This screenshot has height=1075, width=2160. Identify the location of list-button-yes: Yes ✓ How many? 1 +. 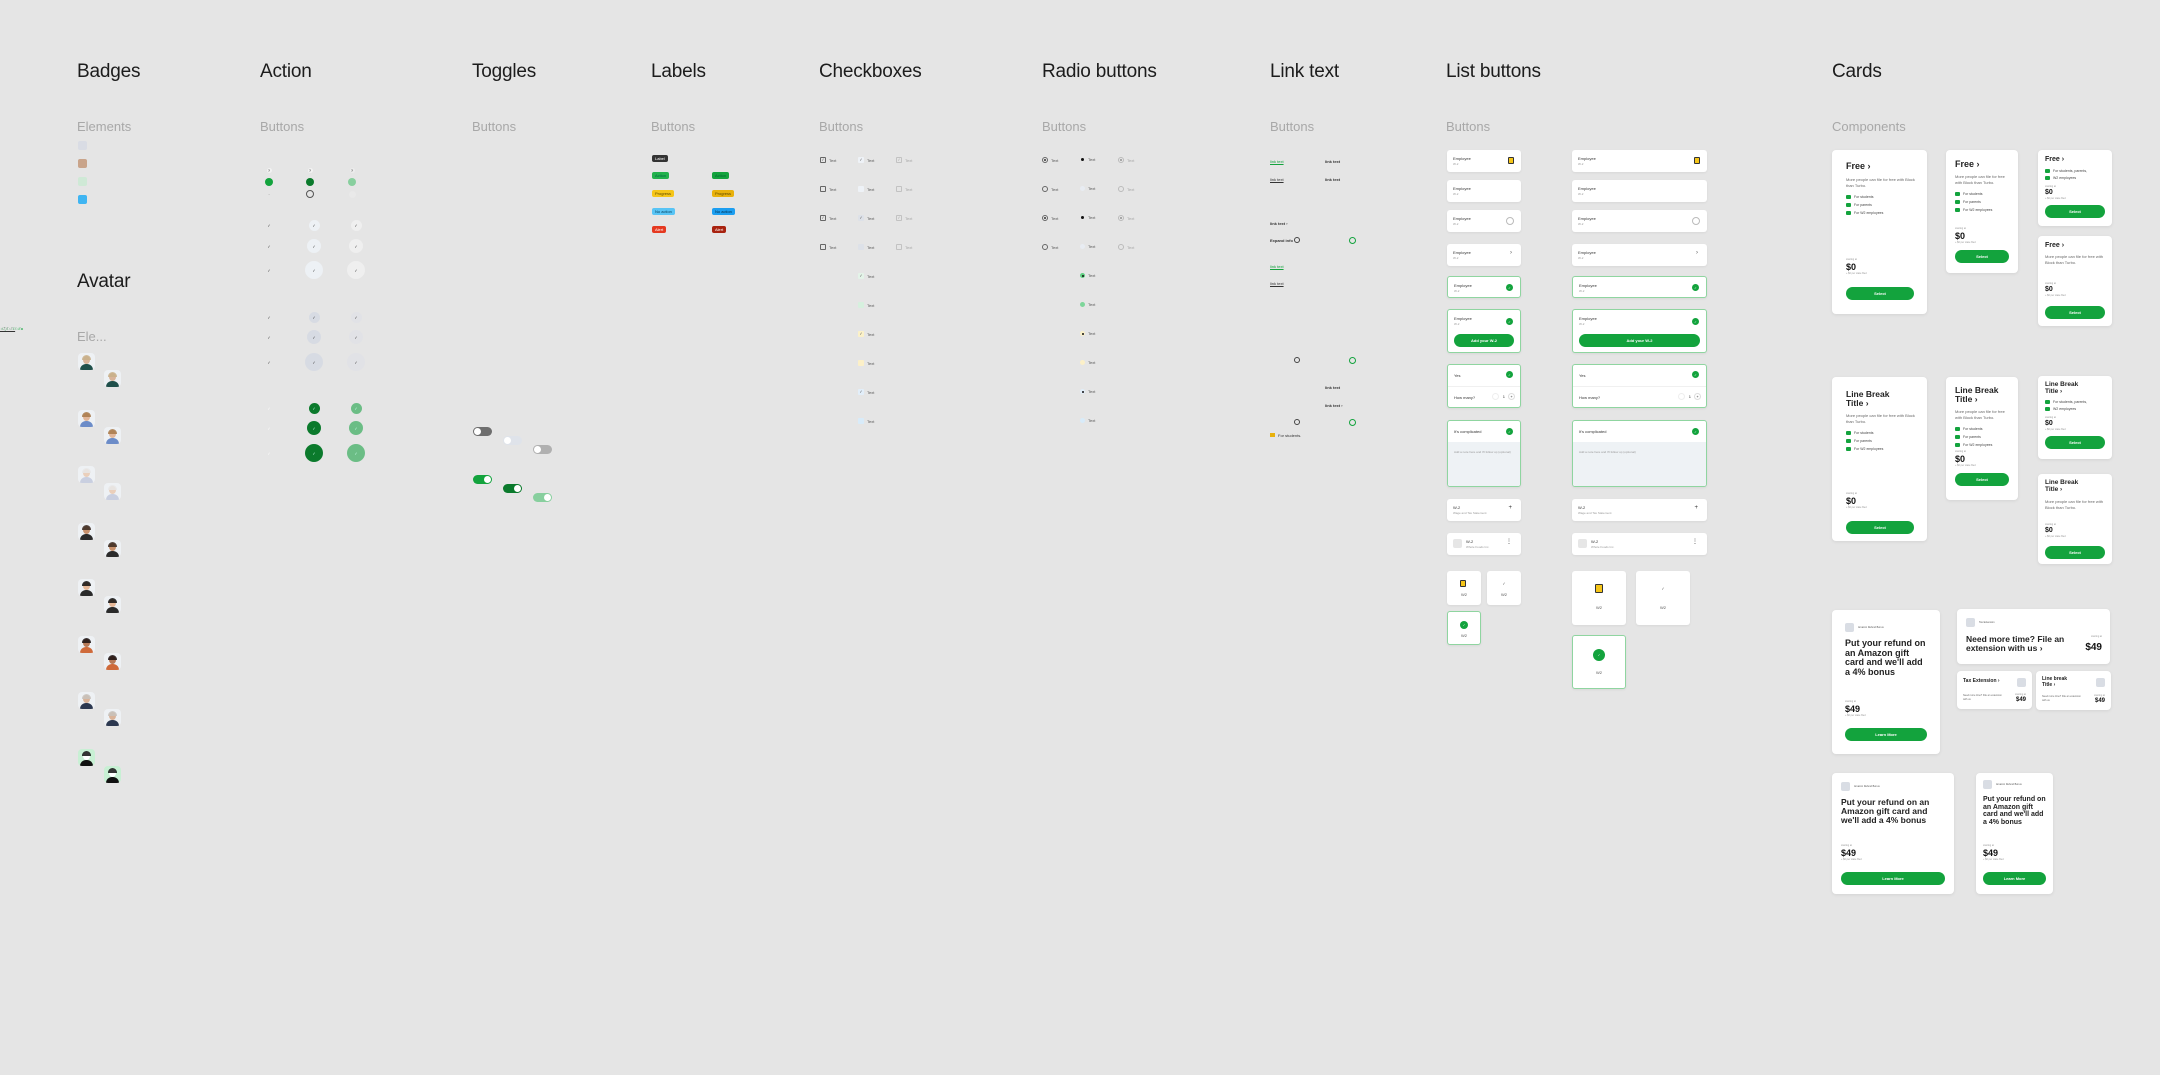
(1484, 386).